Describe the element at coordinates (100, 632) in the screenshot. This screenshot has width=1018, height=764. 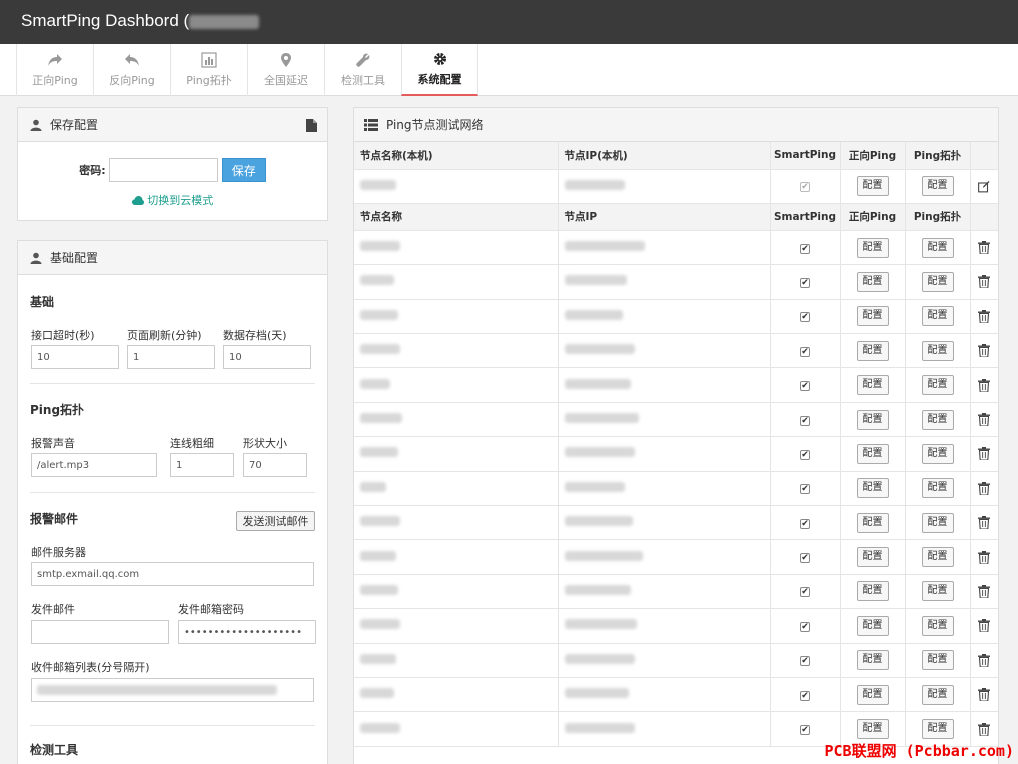
I see `sender-mail-input` at that location.